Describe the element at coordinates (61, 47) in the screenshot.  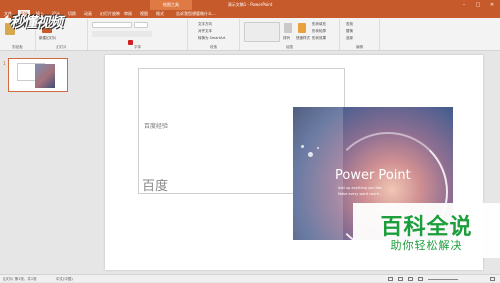
I see `group-label-slides: 幻灯片` at that location.